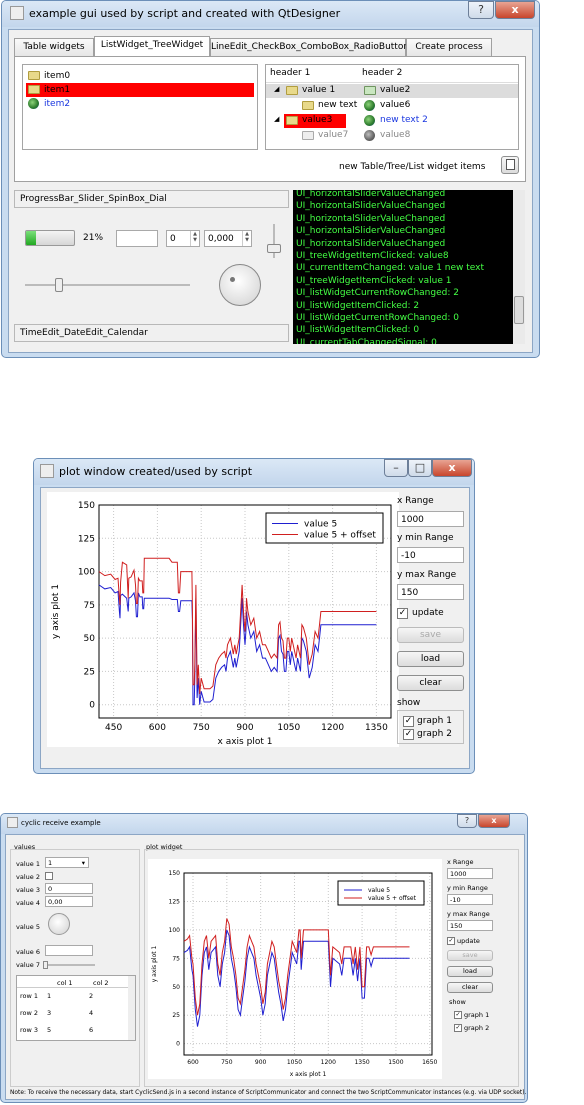 This screenshot has width=584, height=1105. I want to click on document-icon, so click(510, 164).